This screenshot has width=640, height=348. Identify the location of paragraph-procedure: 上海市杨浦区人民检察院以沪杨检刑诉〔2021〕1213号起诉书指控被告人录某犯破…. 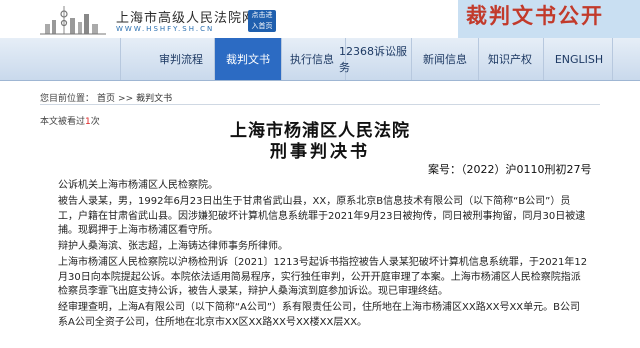
(323, 277).